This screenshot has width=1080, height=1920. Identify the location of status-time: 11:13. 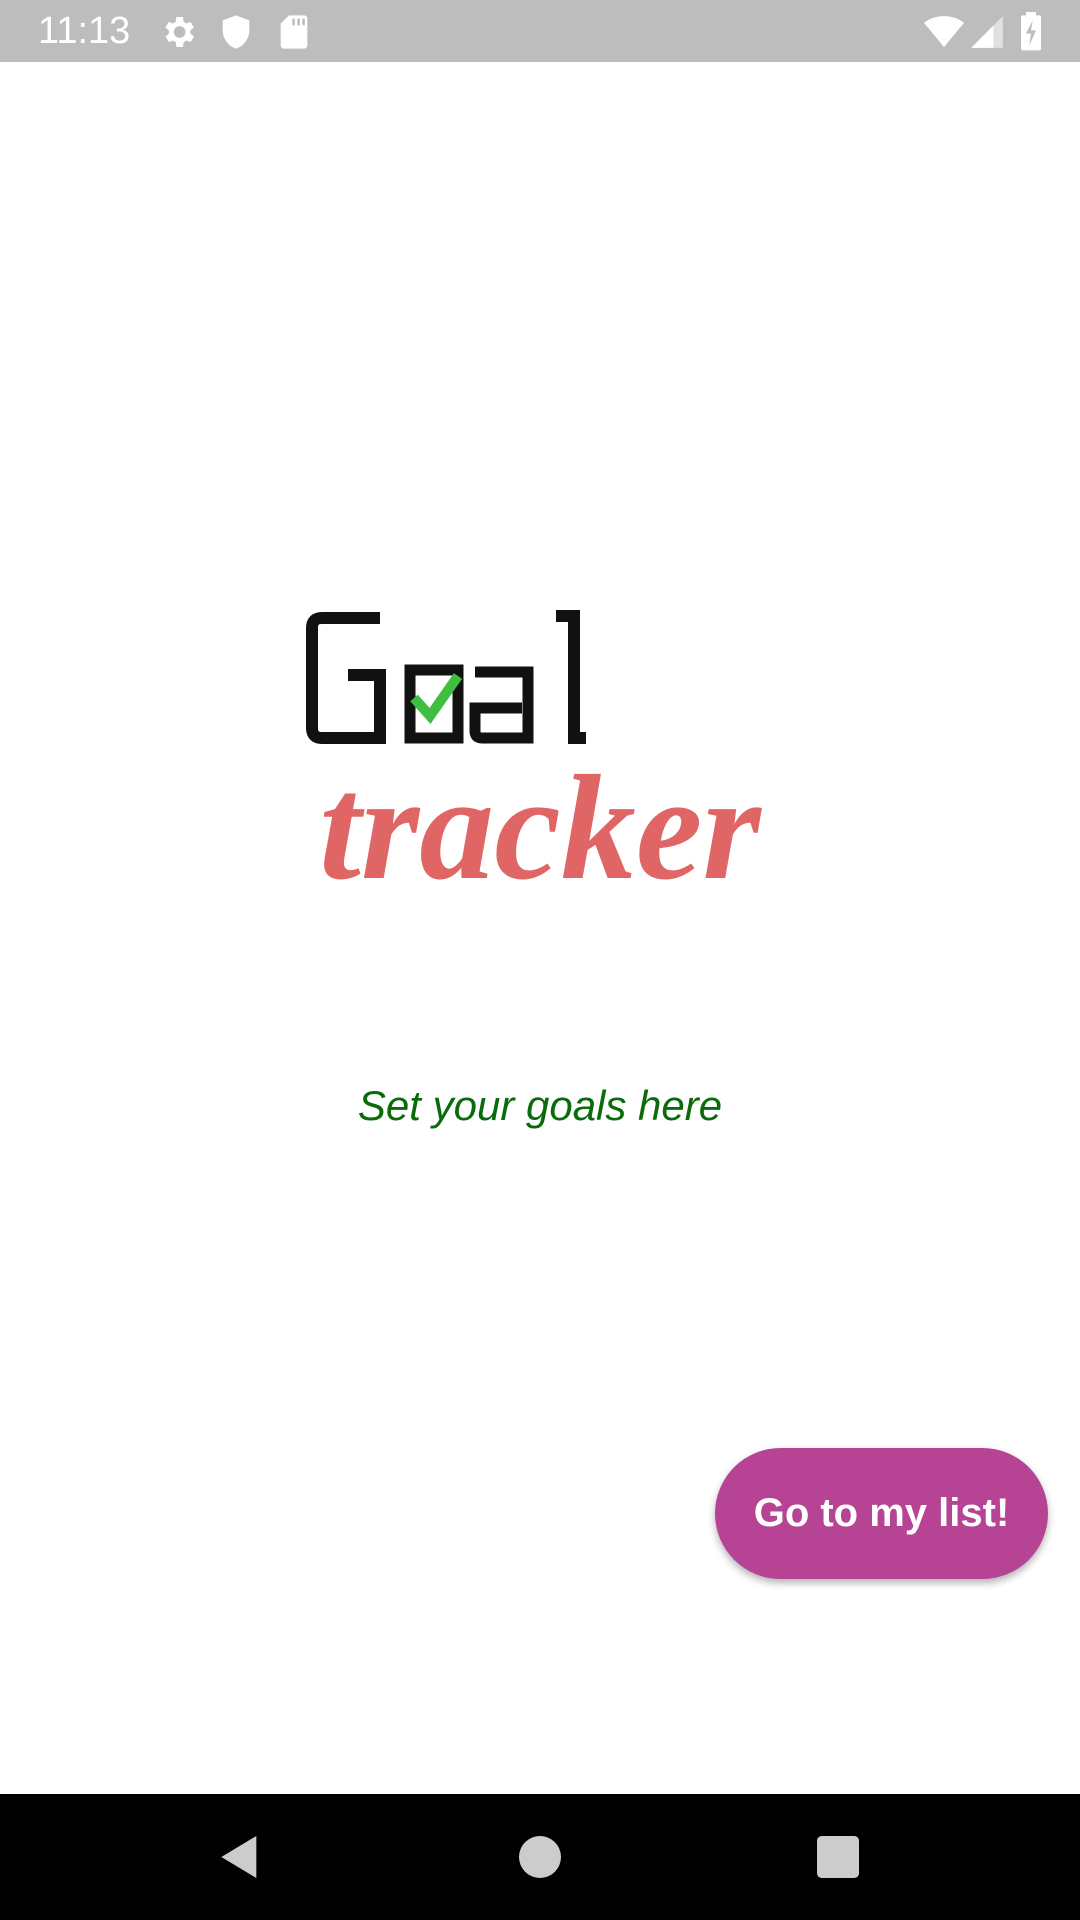
(84, 31).